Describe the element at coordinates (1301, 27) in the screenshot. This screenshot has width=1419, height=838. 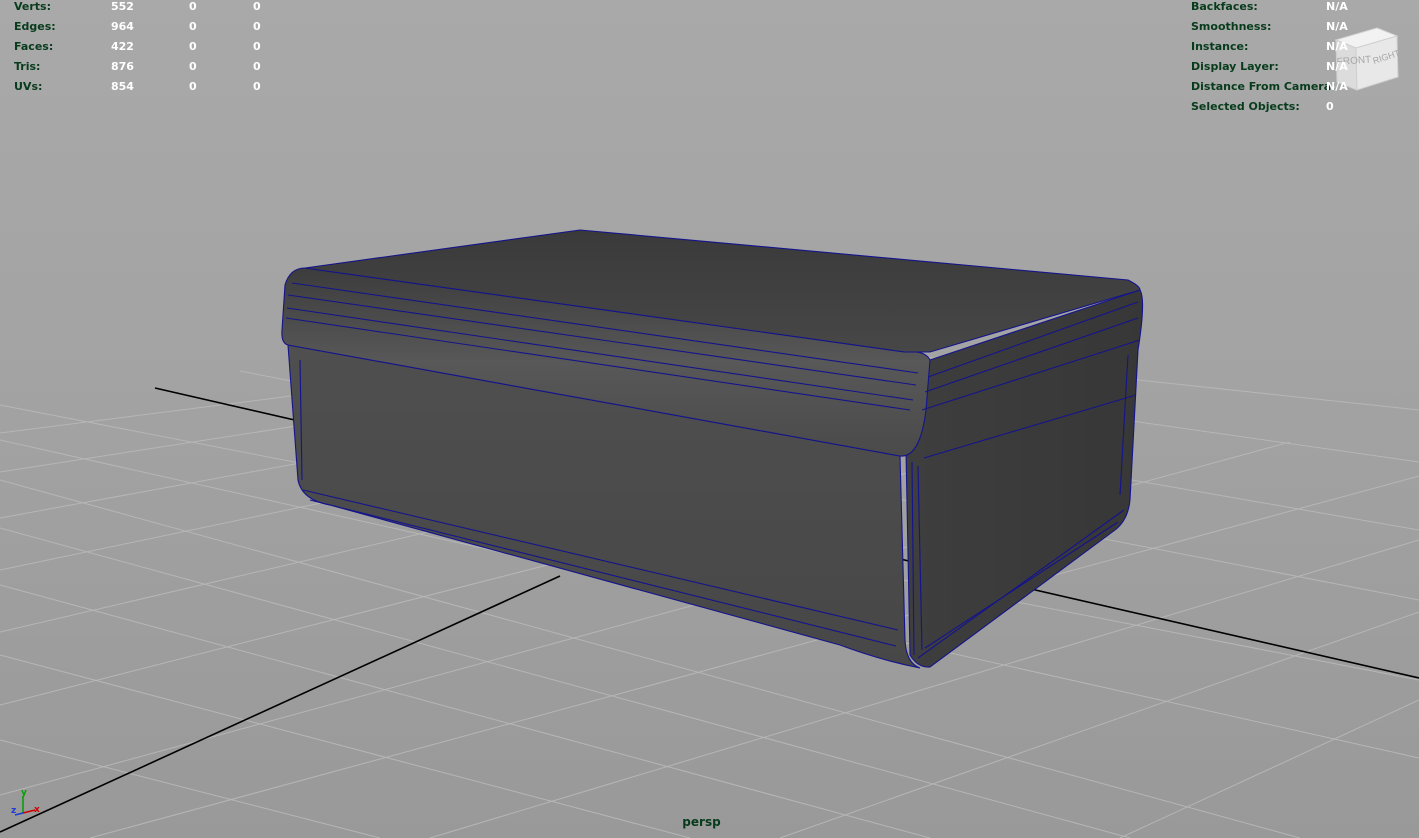
I see `info-row-smoothness: Smoothness: N/A` at that location.